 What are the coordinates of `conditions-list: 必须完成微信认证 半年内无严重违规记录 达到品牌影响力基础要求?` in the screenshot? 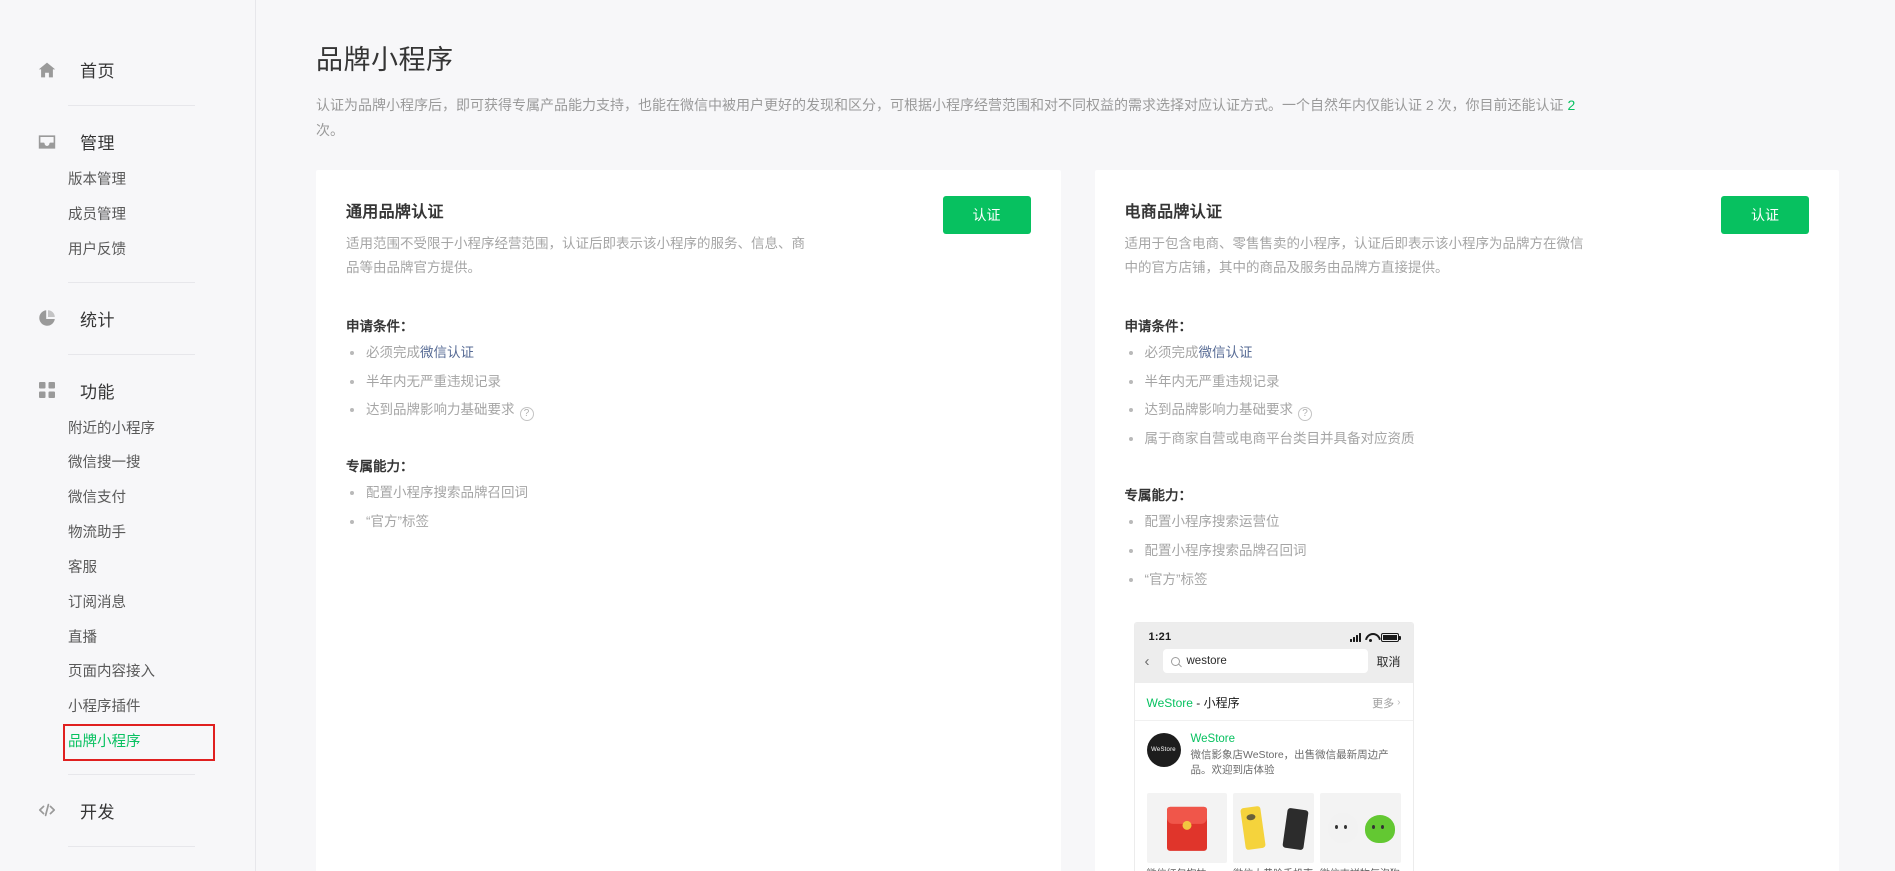 It's located at (688, 382).